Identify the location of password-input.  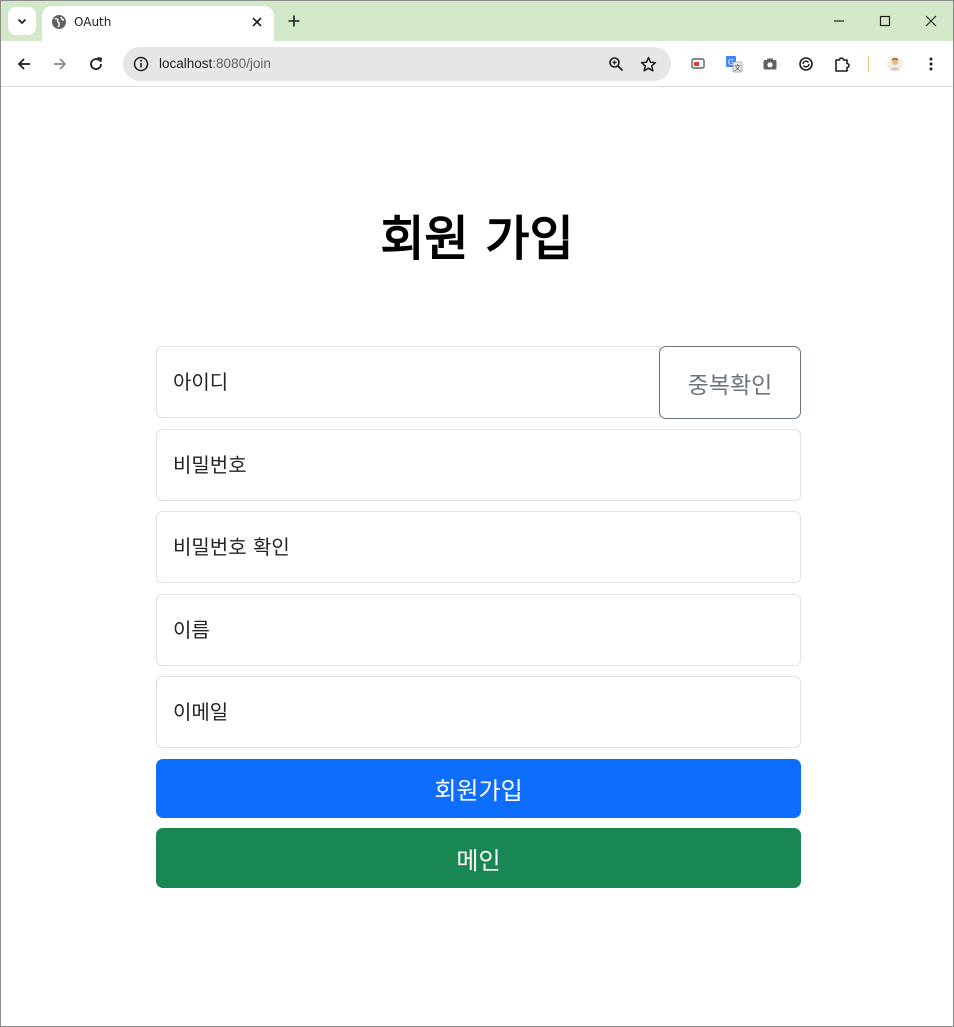
(478, 465).